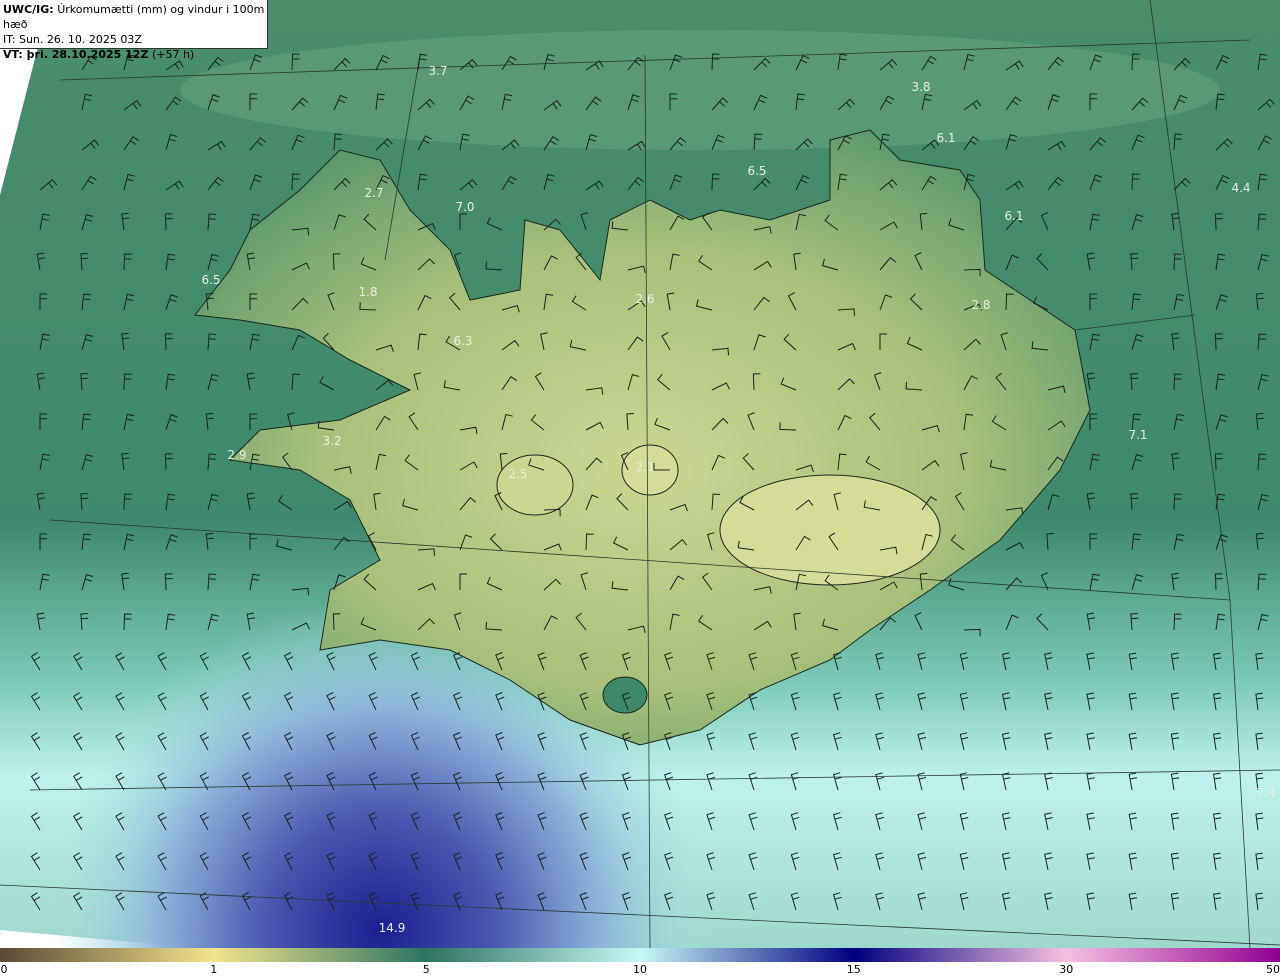  I want to click on precip-value-label: 3.2, so click(331, 441).